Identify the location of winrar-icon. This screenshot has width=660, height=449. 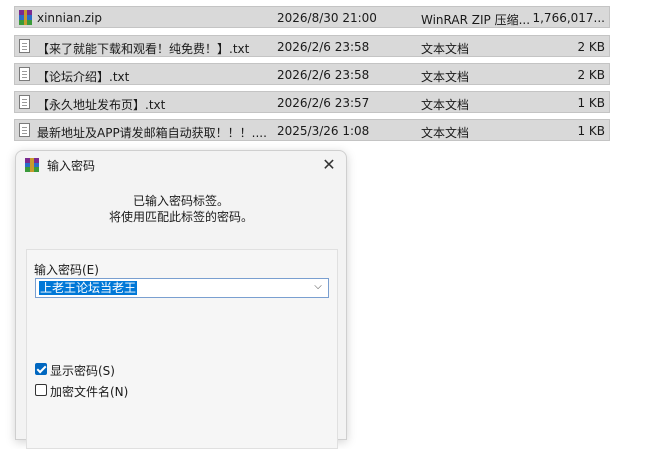
(32, 165).